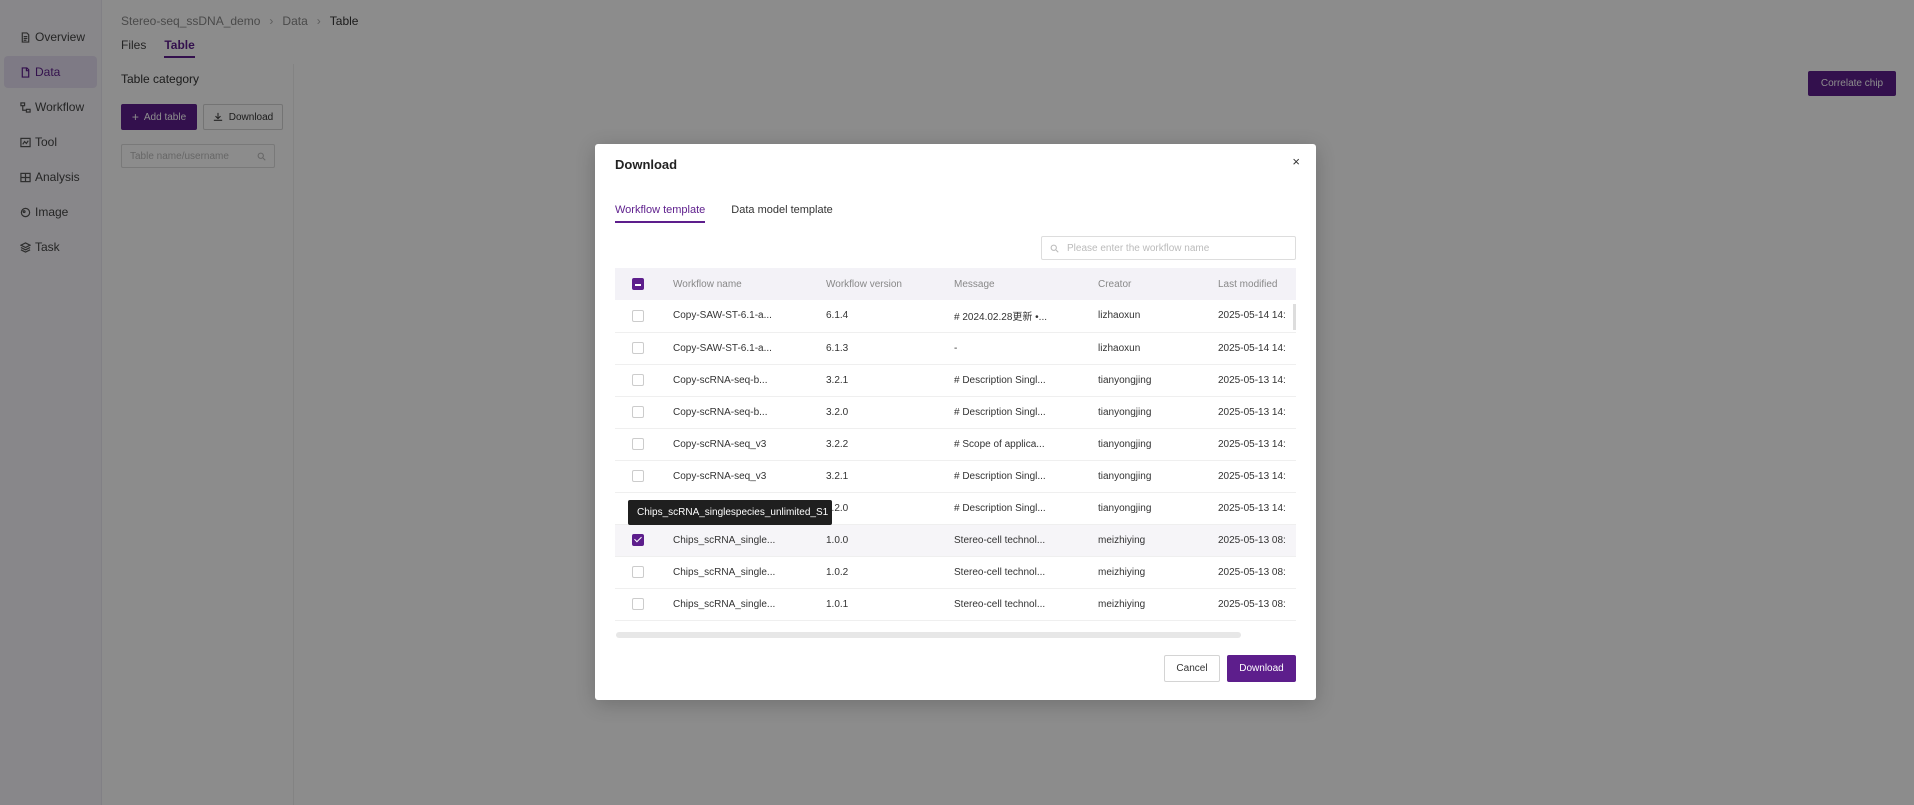  What do you see at coordinates (730, 512) in the screenshot?
I see `workflow-name-tooltip: Chips_scRNA_singlespecies_unlimited_S1` at bounding box center [730, 512].